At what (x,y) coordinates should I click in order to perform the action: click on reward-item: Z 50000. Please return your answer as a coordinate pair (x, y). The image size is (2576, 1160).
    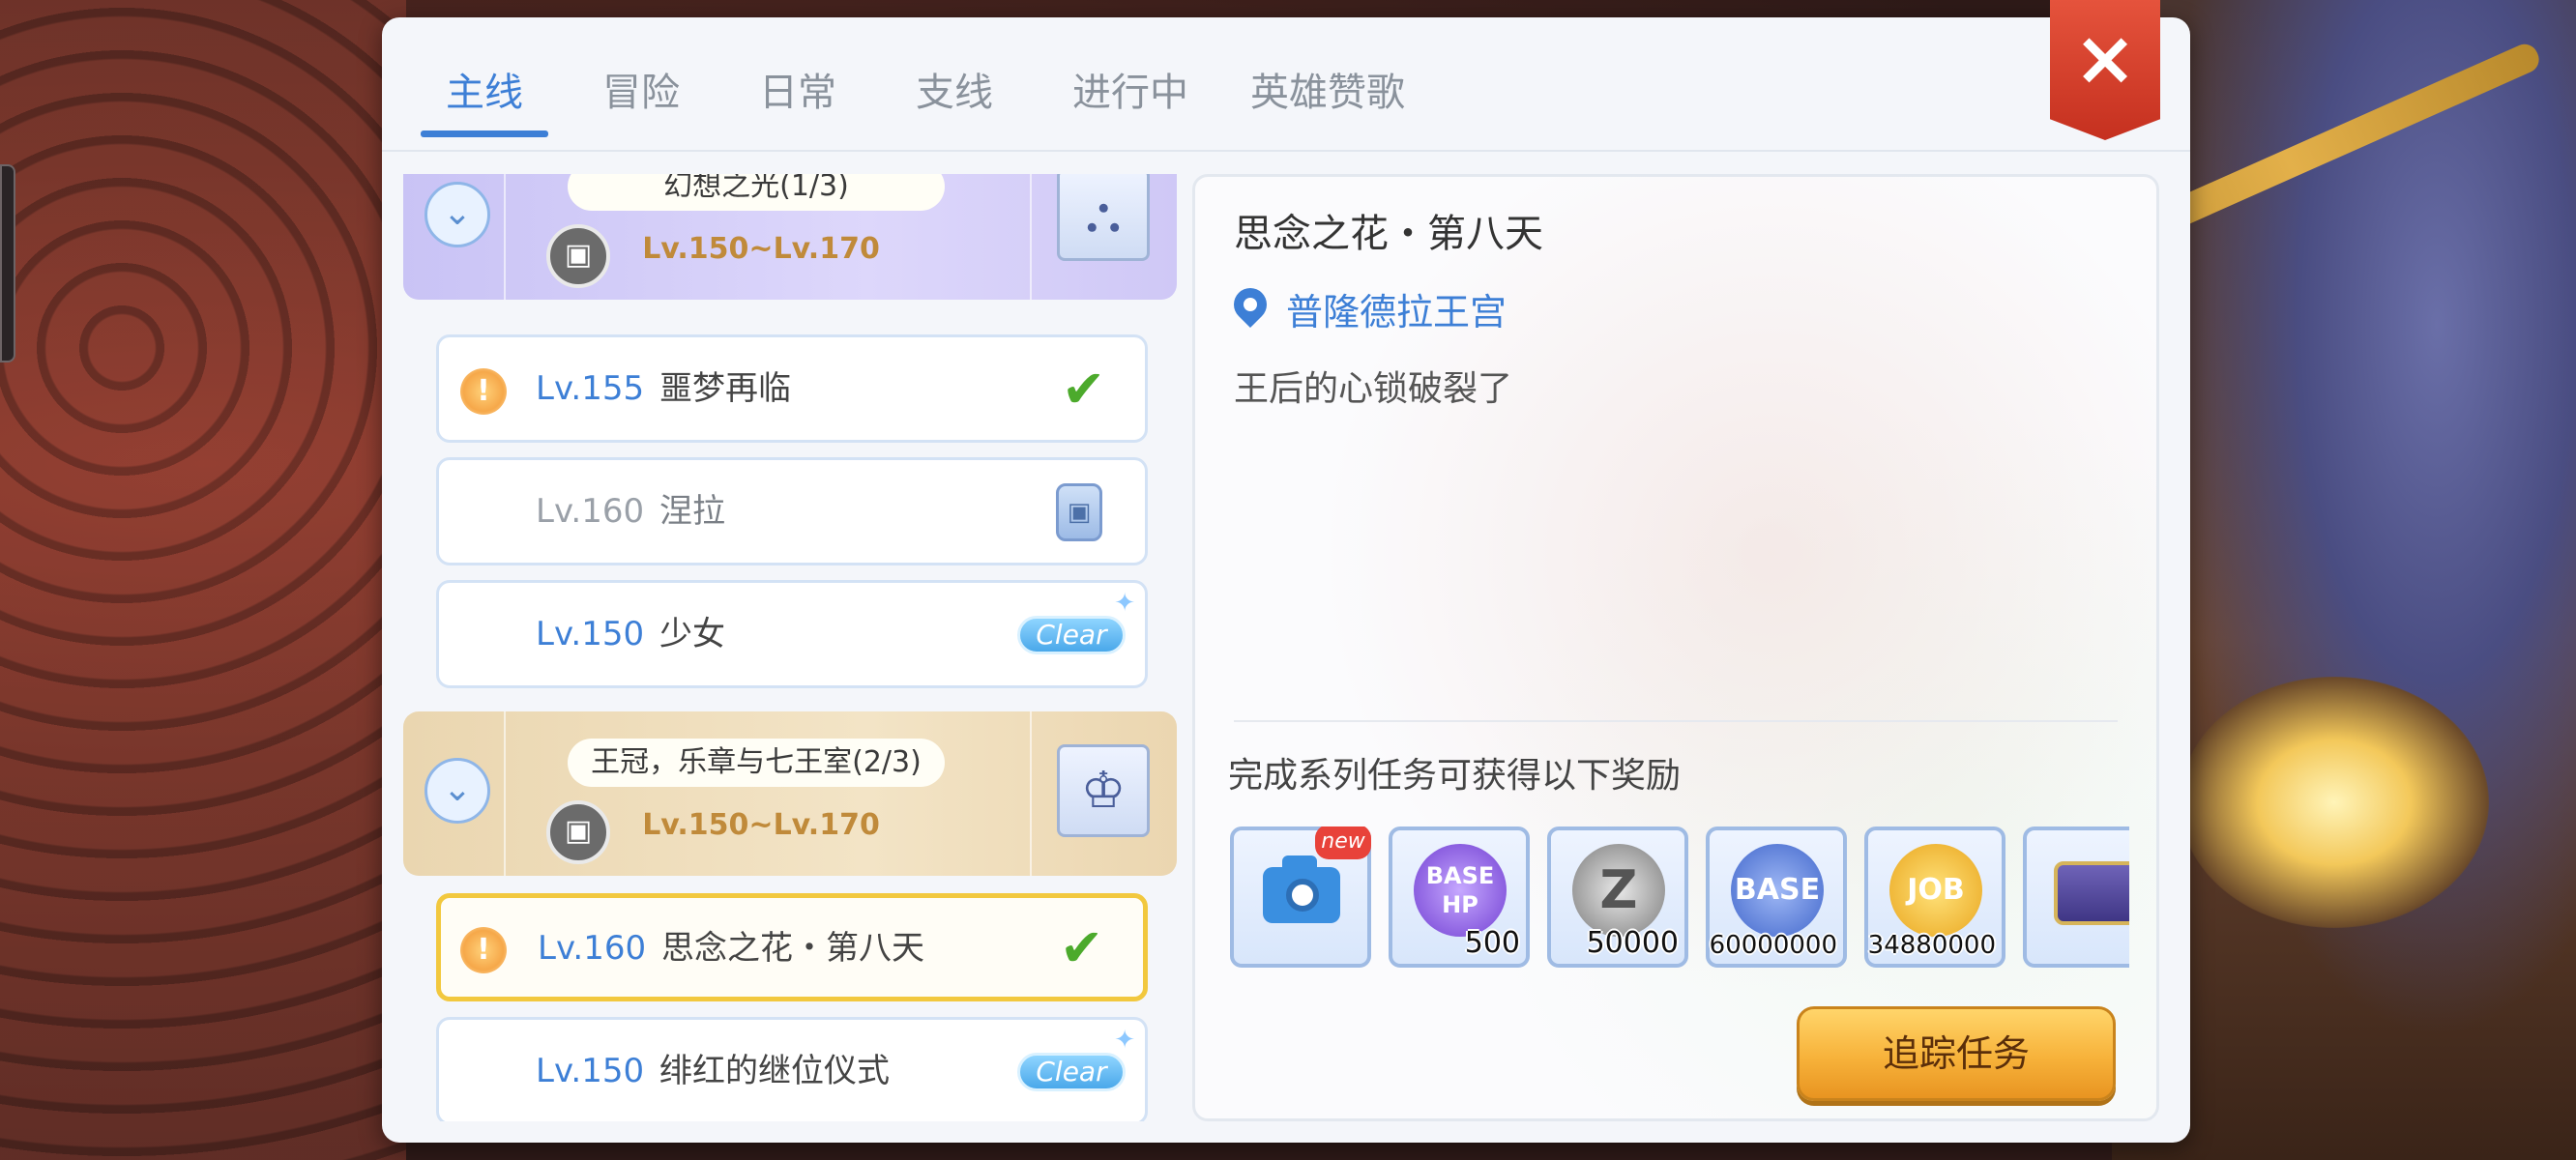
    Looking at the image, I should click on (1617, 897).